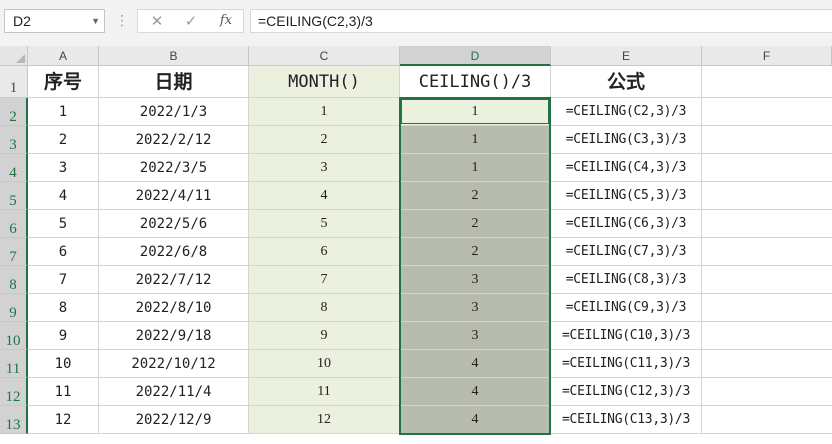  I want to click on column-header-f: F, so click(767, 56).